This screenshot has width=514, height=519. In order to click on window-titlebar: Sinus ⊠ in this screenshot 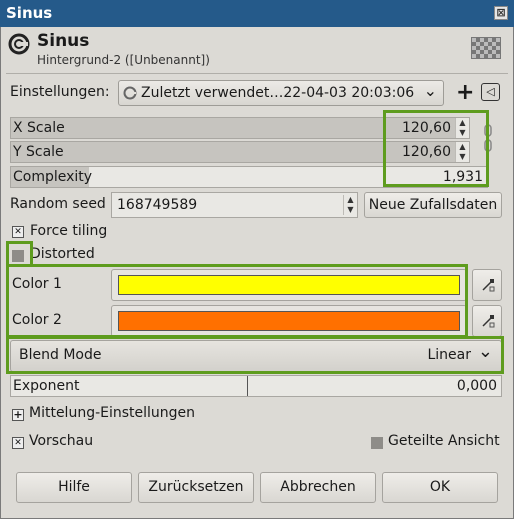, I will do `click(257, 13)`.